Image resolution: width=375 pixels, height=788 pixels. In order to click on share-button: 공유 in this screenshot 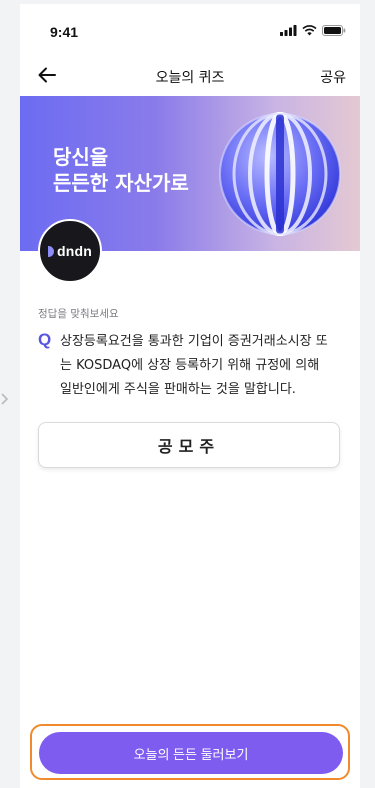, I will do `click(333, 77)`.